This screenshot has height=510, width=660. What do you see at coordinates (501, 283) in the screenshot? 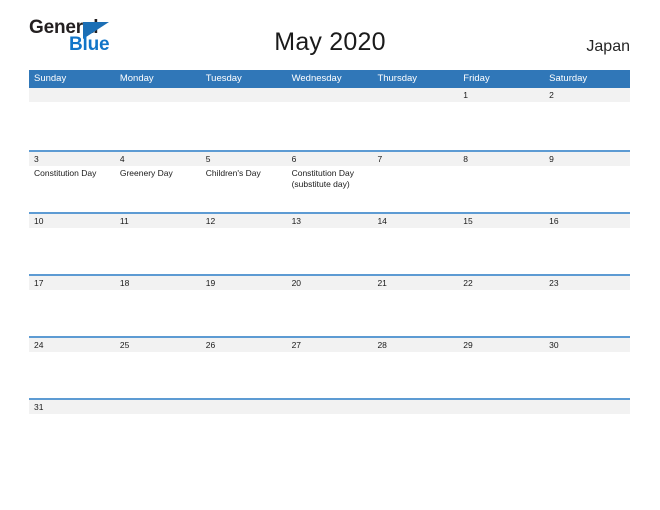
I see `day-number: 22` at bounding box center [501, 283].